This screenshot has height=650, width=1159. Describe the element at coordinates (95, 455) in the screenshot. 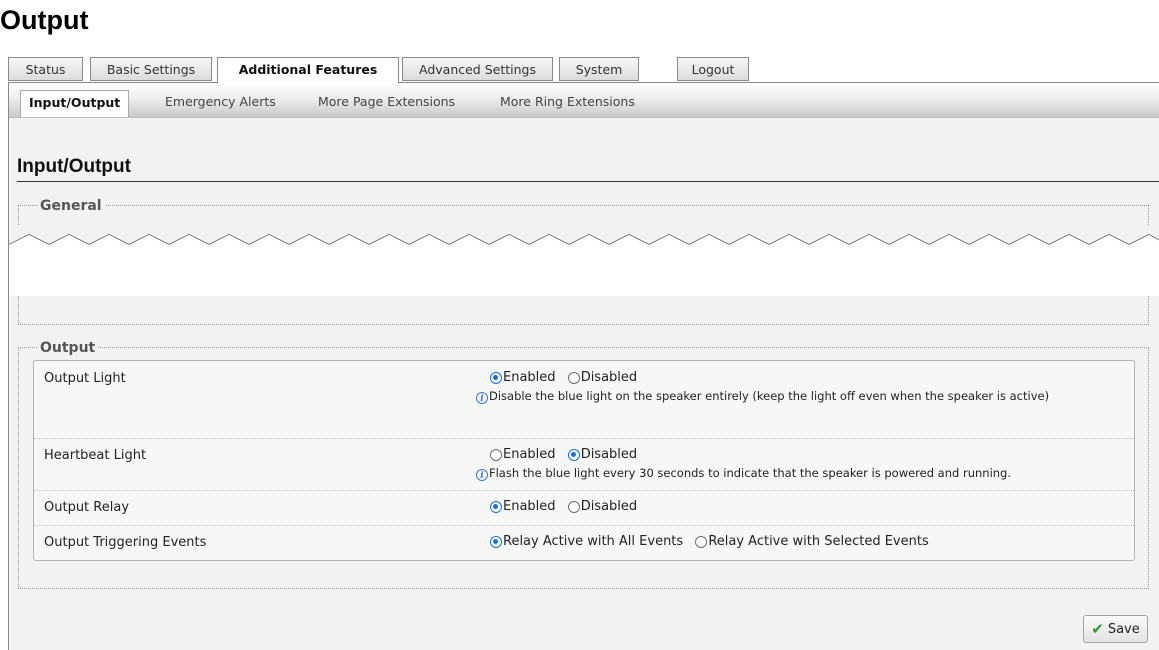

I see `row-label: Heartbeat Light` at that location.